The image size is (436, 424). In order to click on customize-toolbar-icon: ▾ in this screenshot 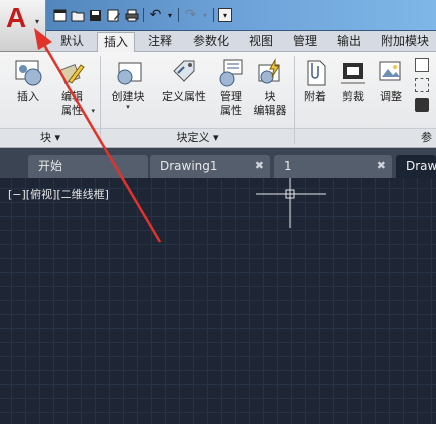, I will do `click(225, 15)`.